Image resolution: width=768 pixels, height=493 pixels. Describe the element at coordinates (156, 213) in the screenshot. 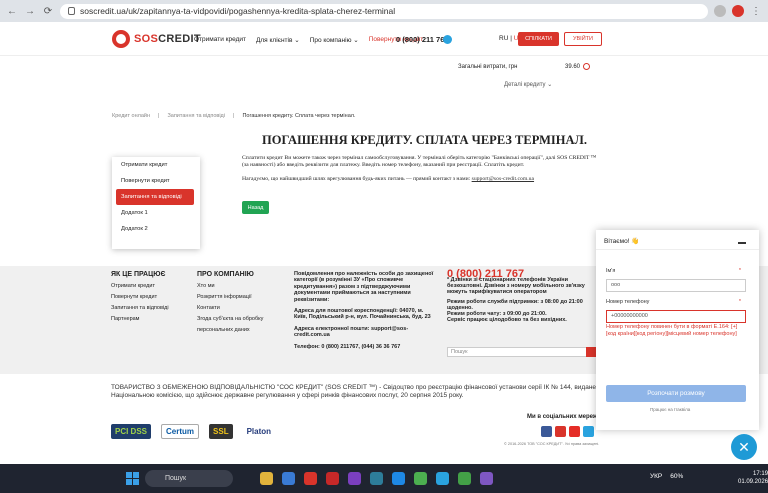

I see `sidebar-item-appendix-1: Додаток 1` at that location.